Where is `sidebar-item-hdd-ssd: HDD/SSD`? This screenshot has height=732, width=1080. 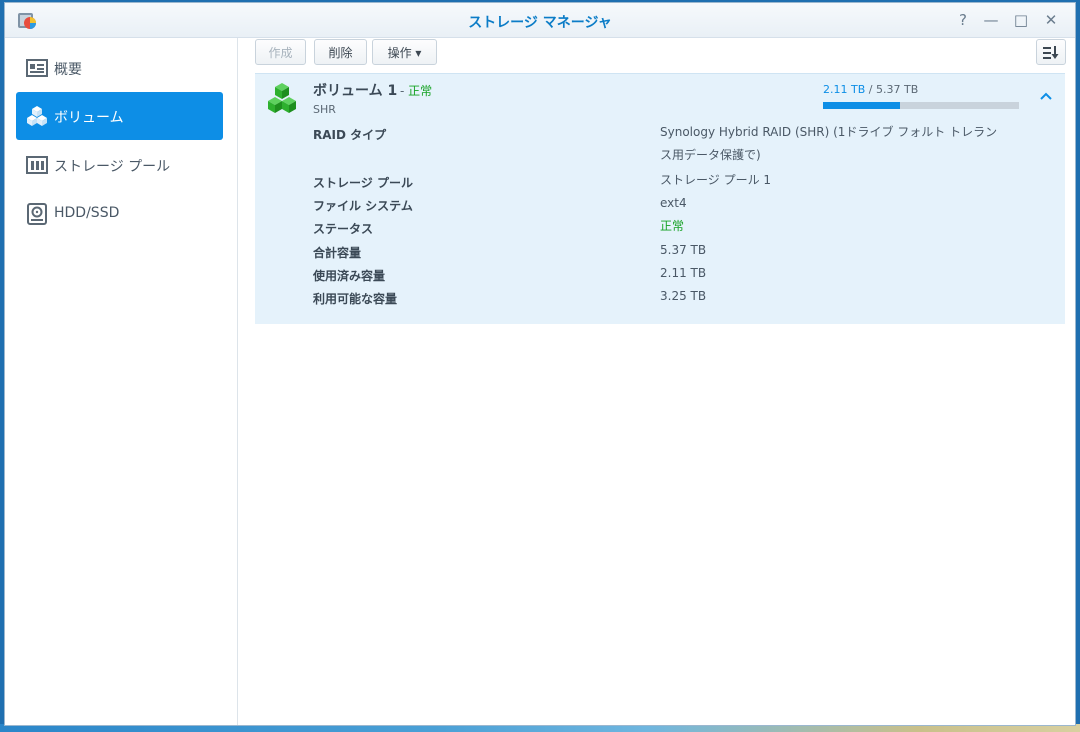
sidebar-item-hdd-ssd: HDD/SSD is located at coordinates (119, 214).